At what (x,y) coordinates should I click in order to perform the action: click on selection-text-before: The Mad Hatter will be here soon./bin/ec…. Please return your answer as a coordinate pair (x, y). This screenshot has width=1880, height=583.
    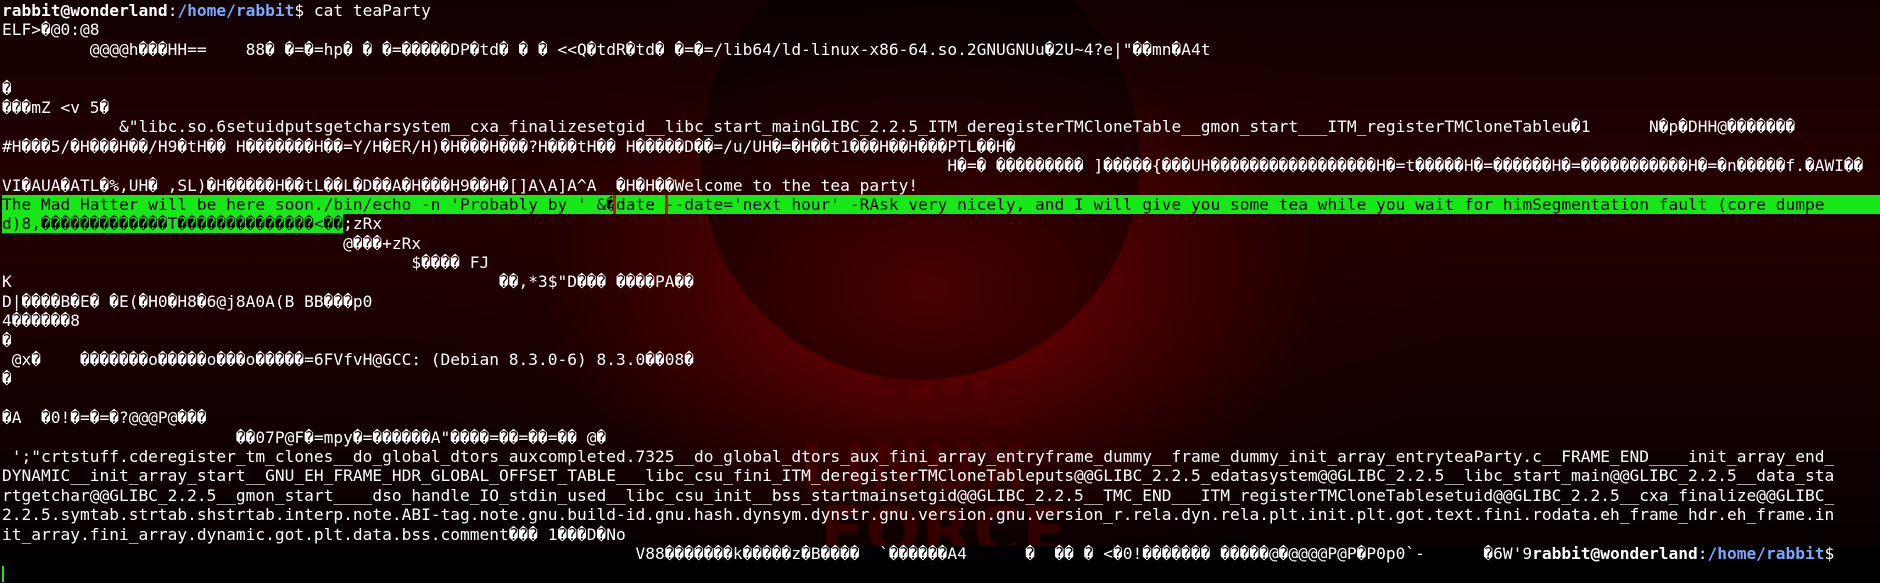
    Looking at the image, I should click on (309, 204).